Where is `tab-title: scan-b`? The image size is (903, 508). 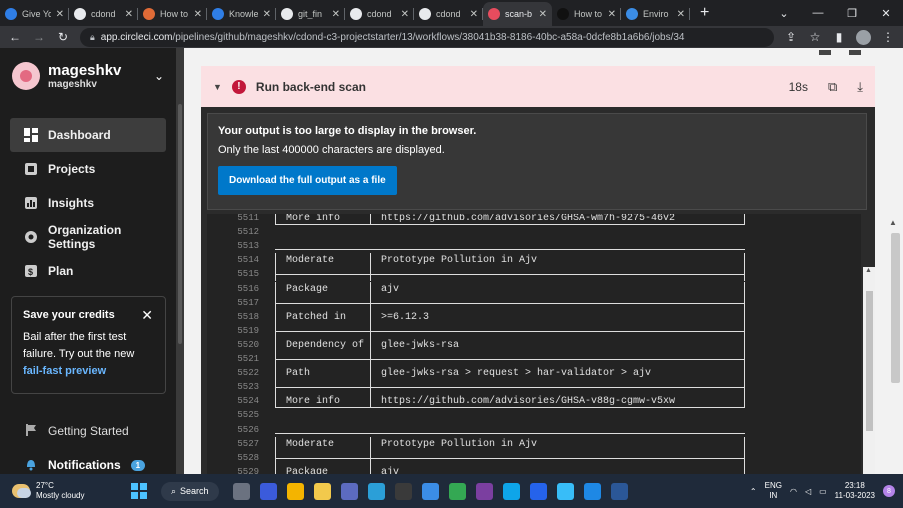 tab-title: scan-b is located at coordinates (519, 14).